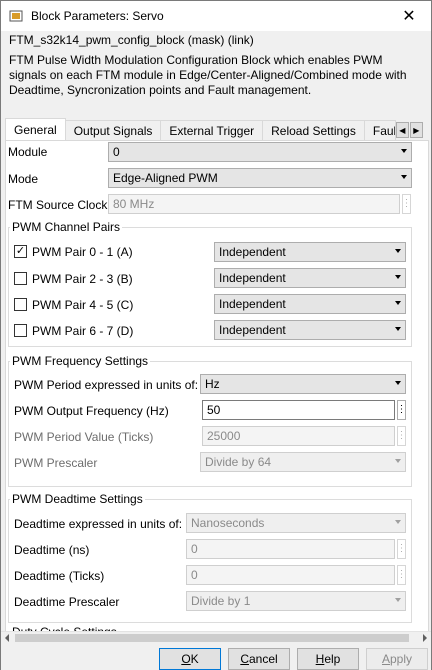 The image size is (432, 670). Describe the element at coordinates (310, 278) in the screenshot. I see `pair-b-mode-select: Independent` at that location.